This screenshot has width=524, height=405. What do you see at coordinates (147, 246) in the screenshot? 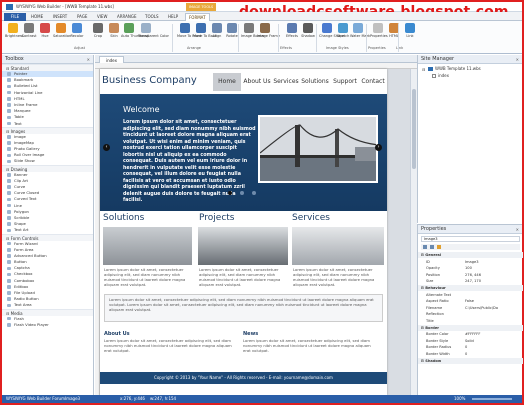
I see `solutions-image` at bounding box center [147, 246].